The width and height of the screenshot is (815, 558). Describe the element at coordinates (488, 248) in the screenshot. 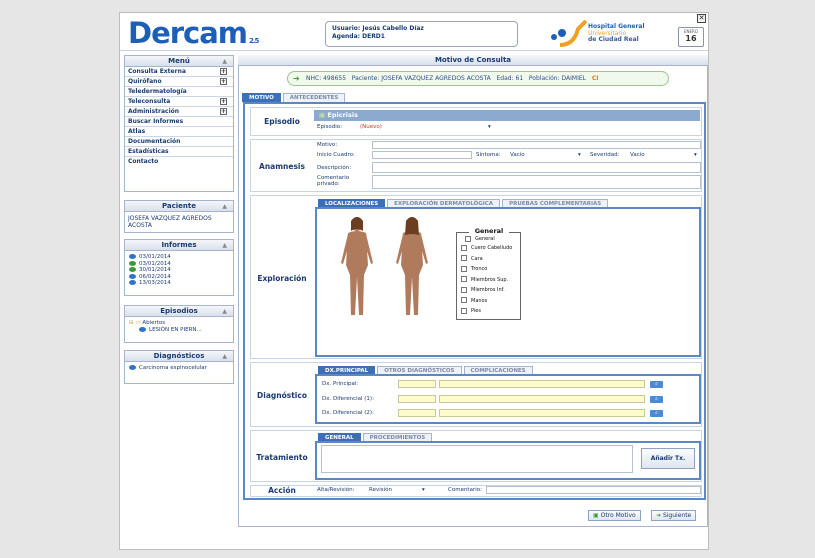

I see `location-option: Cuero Cabelludo` at that location.